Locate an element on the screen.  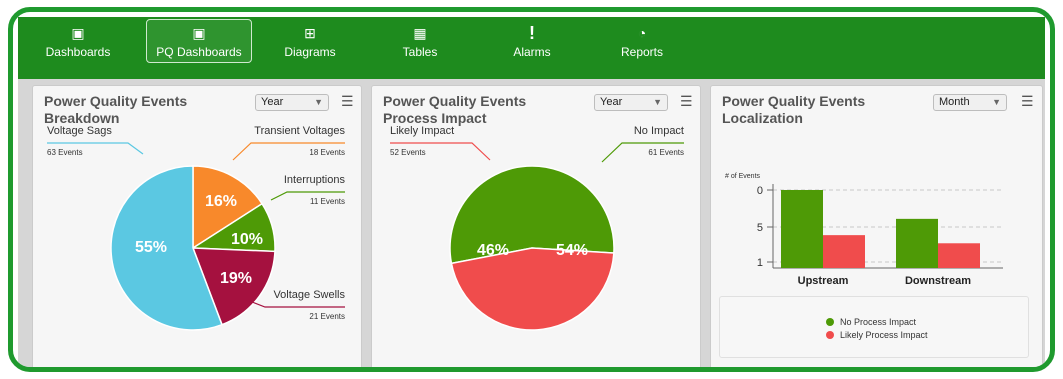
legend-item-likely-process-impact: Likely Process Impact is located at coordinates (877, 335).